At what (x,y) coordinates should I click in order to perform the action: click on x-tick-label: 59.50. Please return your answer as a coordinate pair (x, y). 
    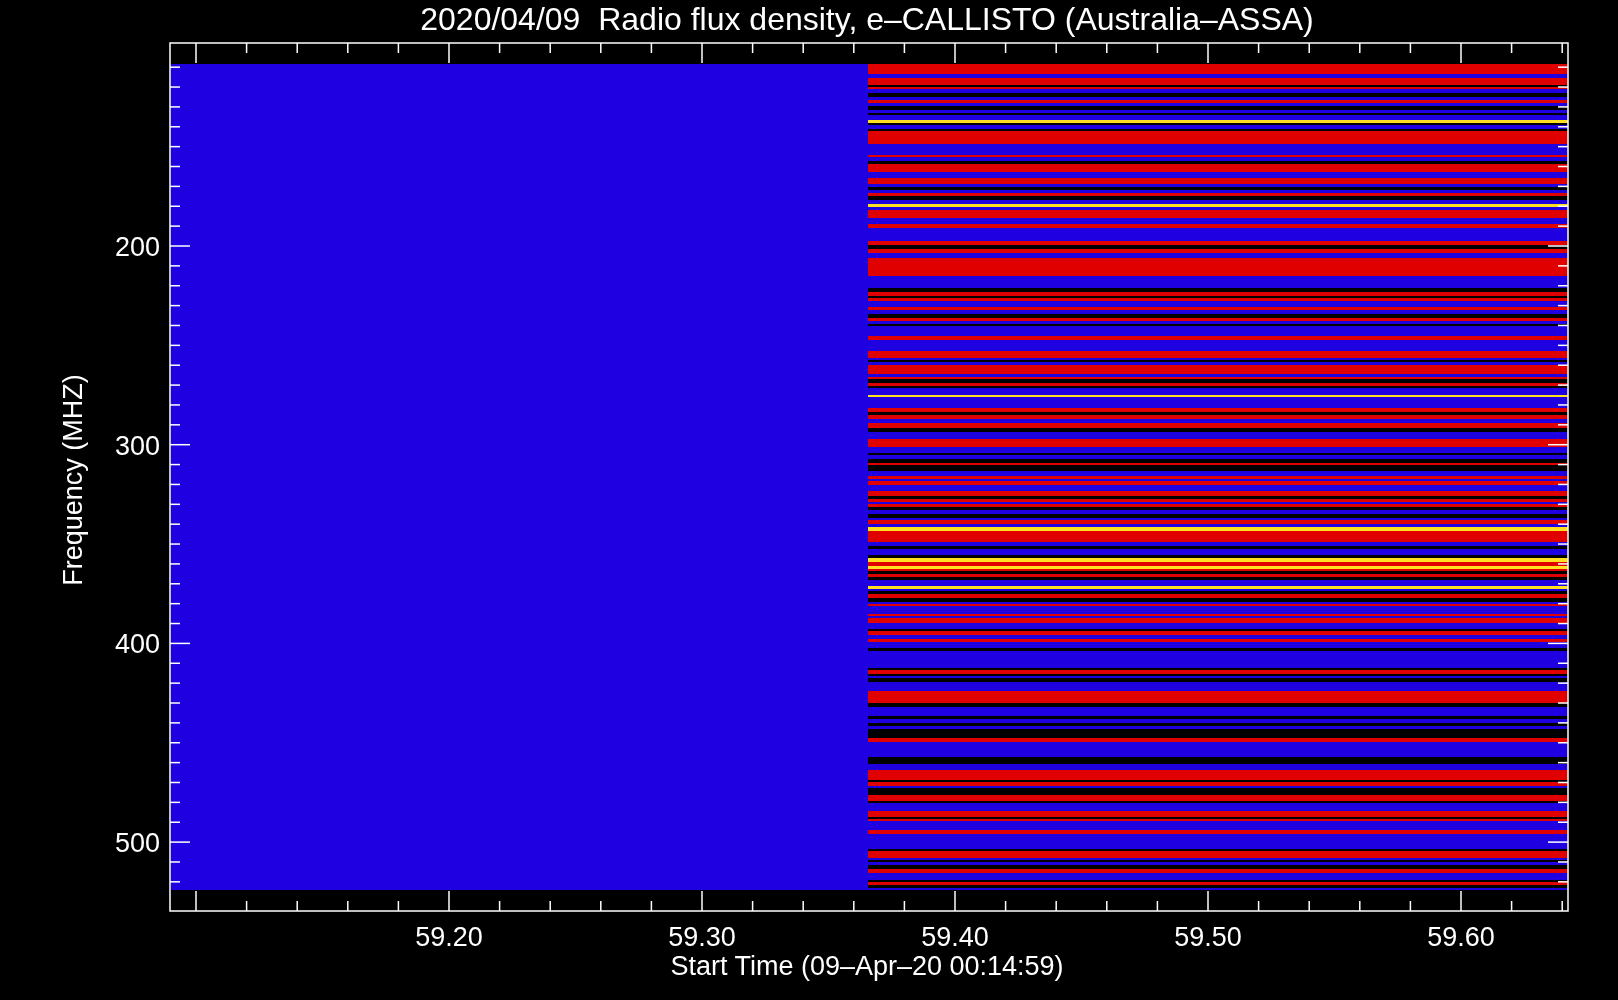
    Looking at the image, I should click on (1208, 937).